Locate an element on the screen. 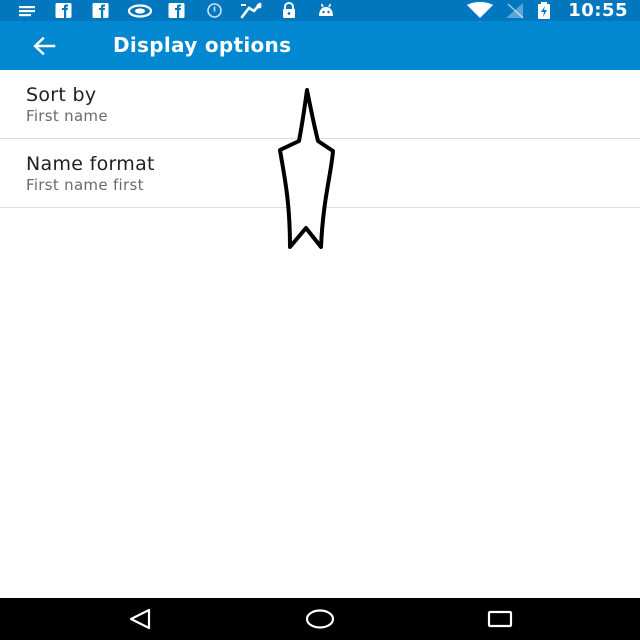 The image size is (640, 640). alarm-icon is located at coordinates (214, 10).